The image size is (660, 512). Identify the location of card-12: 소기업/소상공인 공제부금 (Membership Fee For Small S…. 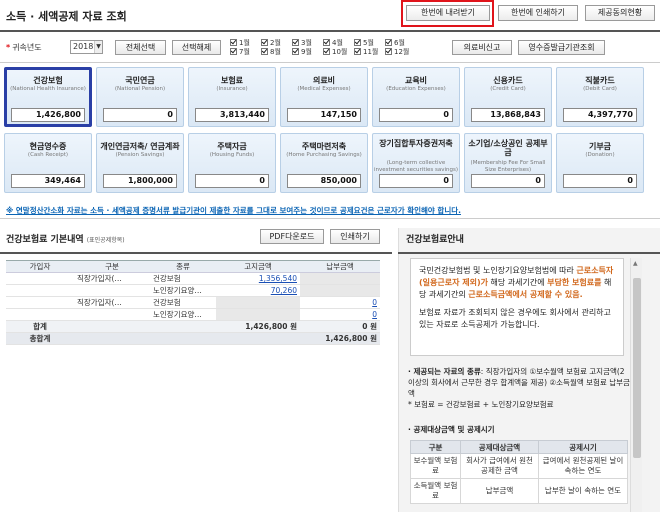
(508, 163).